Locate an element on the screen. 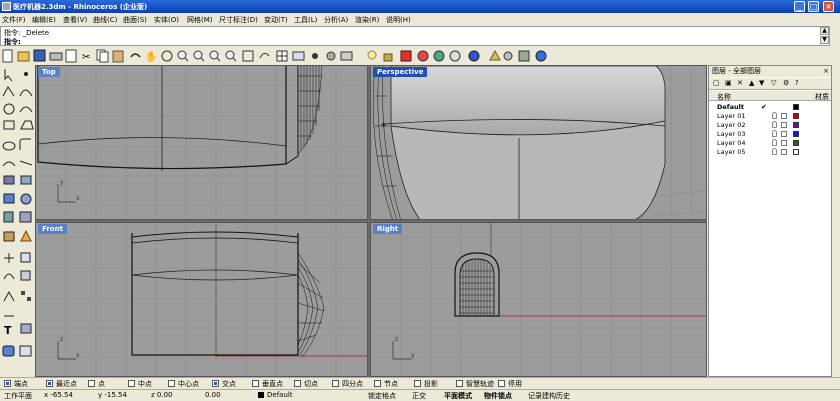  copy-object-icon is located at coordinates (25, 257).